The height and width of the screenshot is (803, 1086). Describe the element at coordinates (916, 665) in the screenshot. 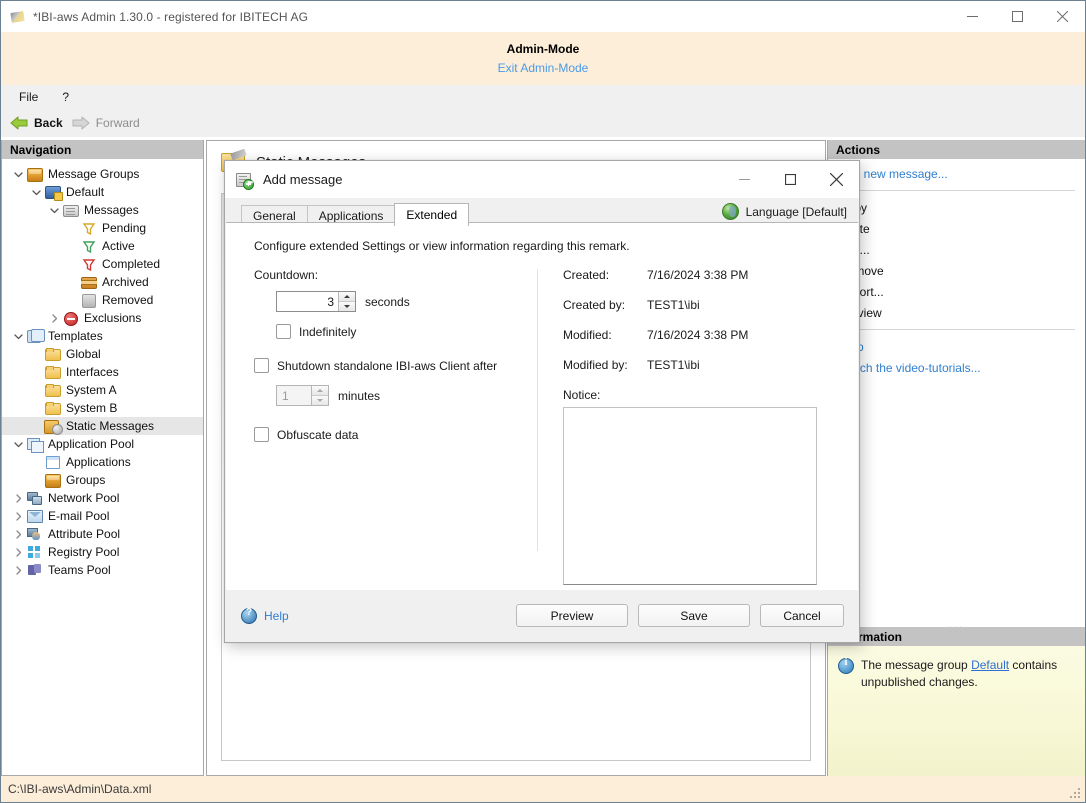

I see `information-text-before: The message group` at that location.